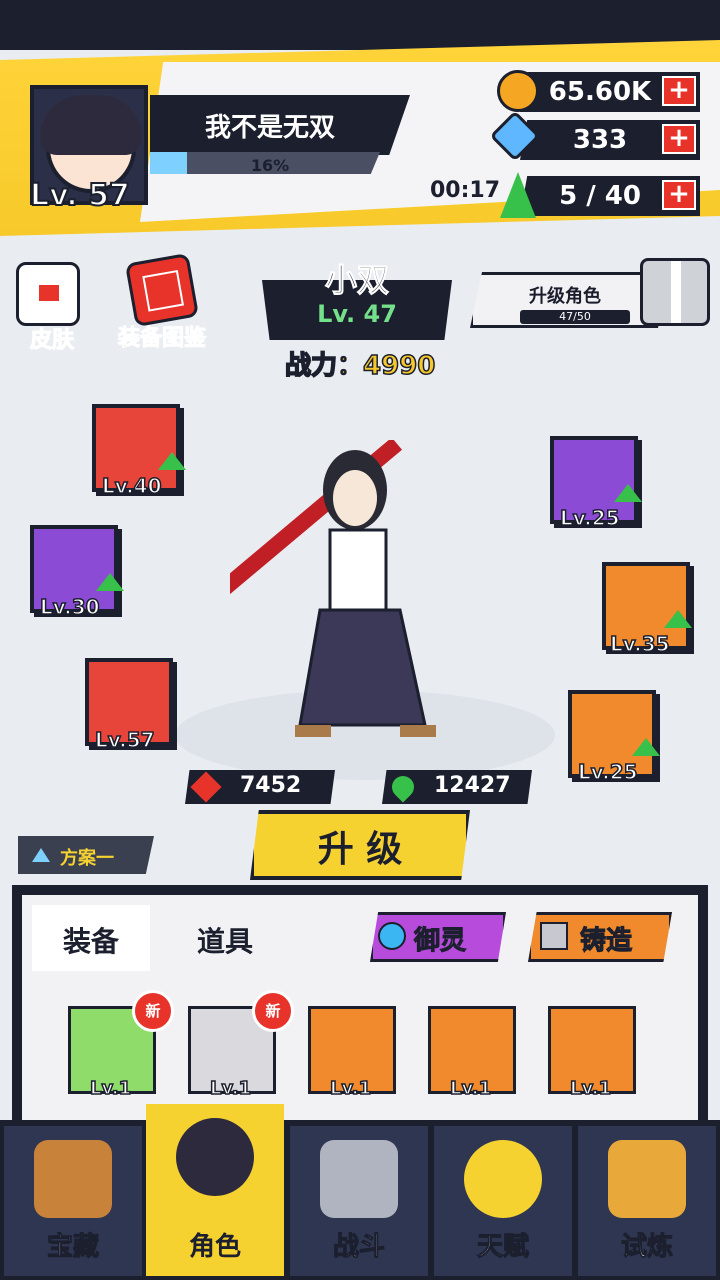 This screenshot has height=1280, width=720. I want to click on player-name: 我不是无双, so click(269, 128).